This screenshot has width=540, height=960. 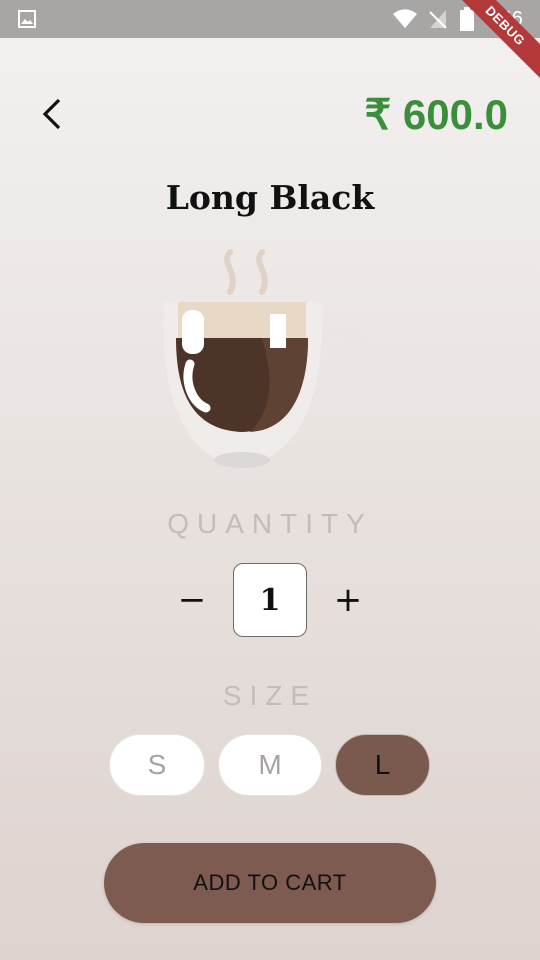 What do you see at coordinates (405, 18) in the screenshot?
I see `wifi-icon` at bounding box center [405, 18].